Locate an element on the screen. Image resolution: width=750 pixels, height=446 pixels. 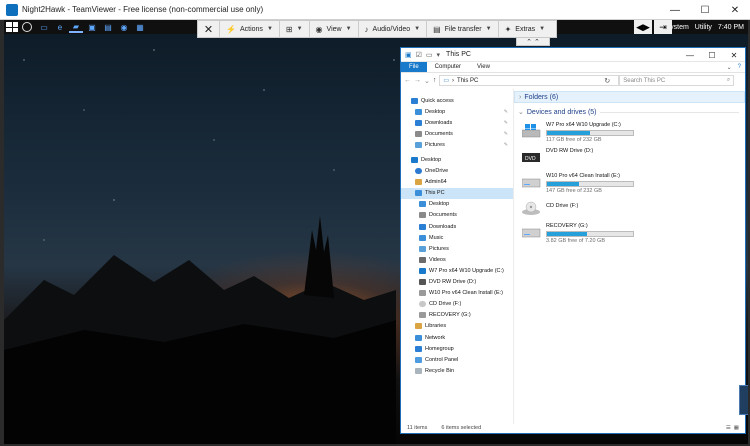
nav-control-panel: Control Panel is located at coordinates (457, 359).